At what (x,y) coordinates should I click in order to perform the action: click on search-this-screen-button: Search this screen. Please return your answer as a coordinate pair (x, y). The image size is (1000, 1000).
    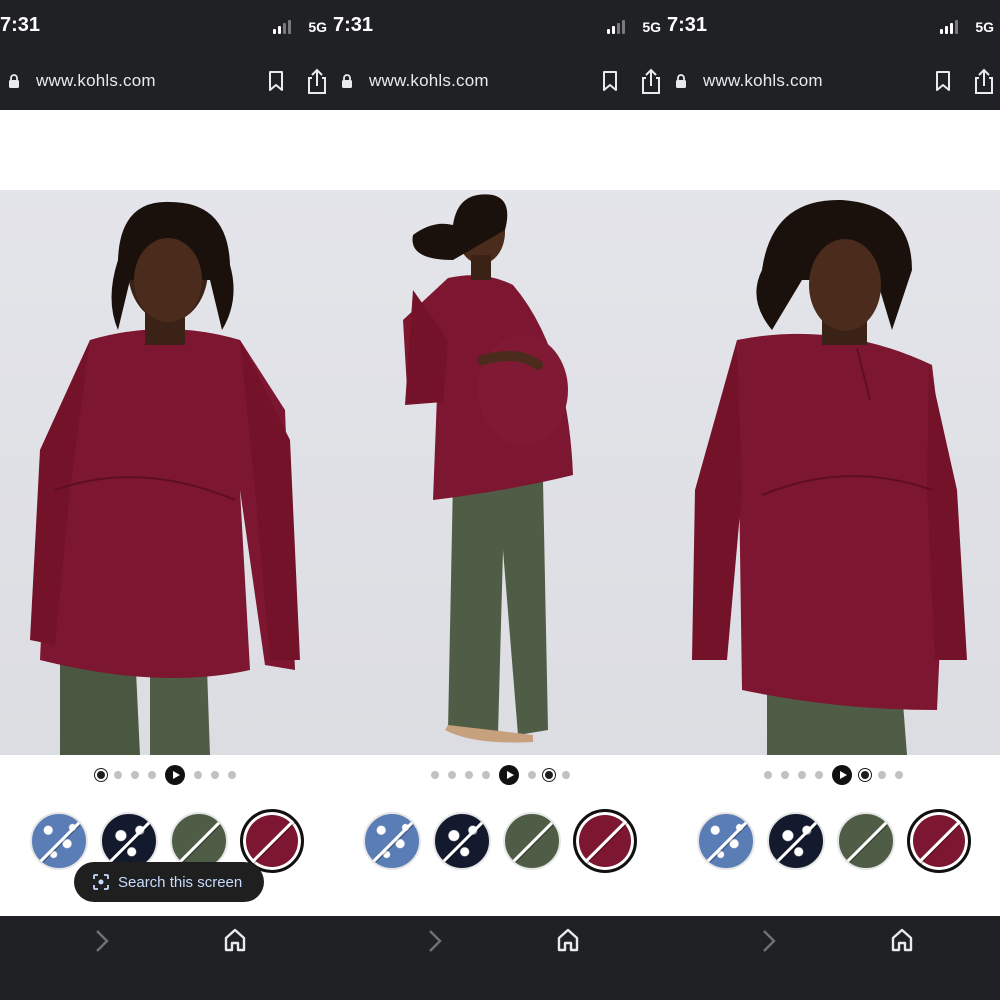
    Looking at the image, I should click on (169, 882).